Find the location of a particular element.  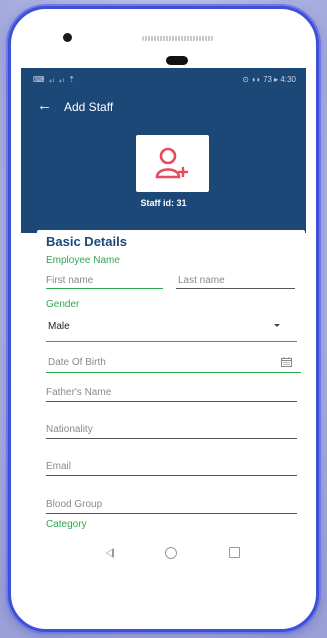

staff-id: Staff id: 31 is located at coordinates (163, 203).